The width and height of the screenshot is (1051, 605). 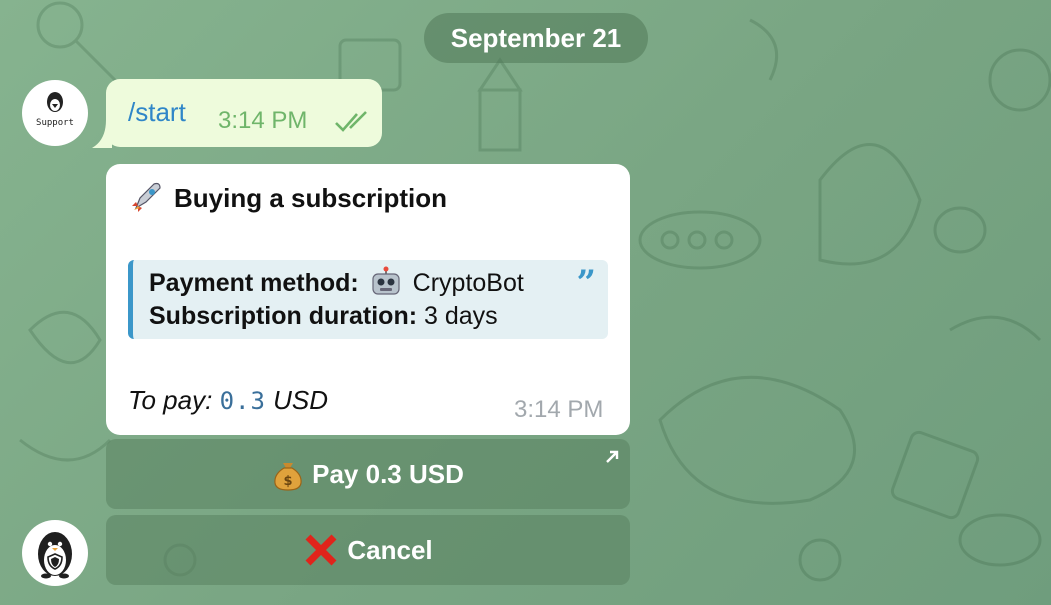 What do you see at coordinates (559, 409) in the screenshot?
I see `incoming-message-time: 3:14 PM` at bounding box center [559, 409].